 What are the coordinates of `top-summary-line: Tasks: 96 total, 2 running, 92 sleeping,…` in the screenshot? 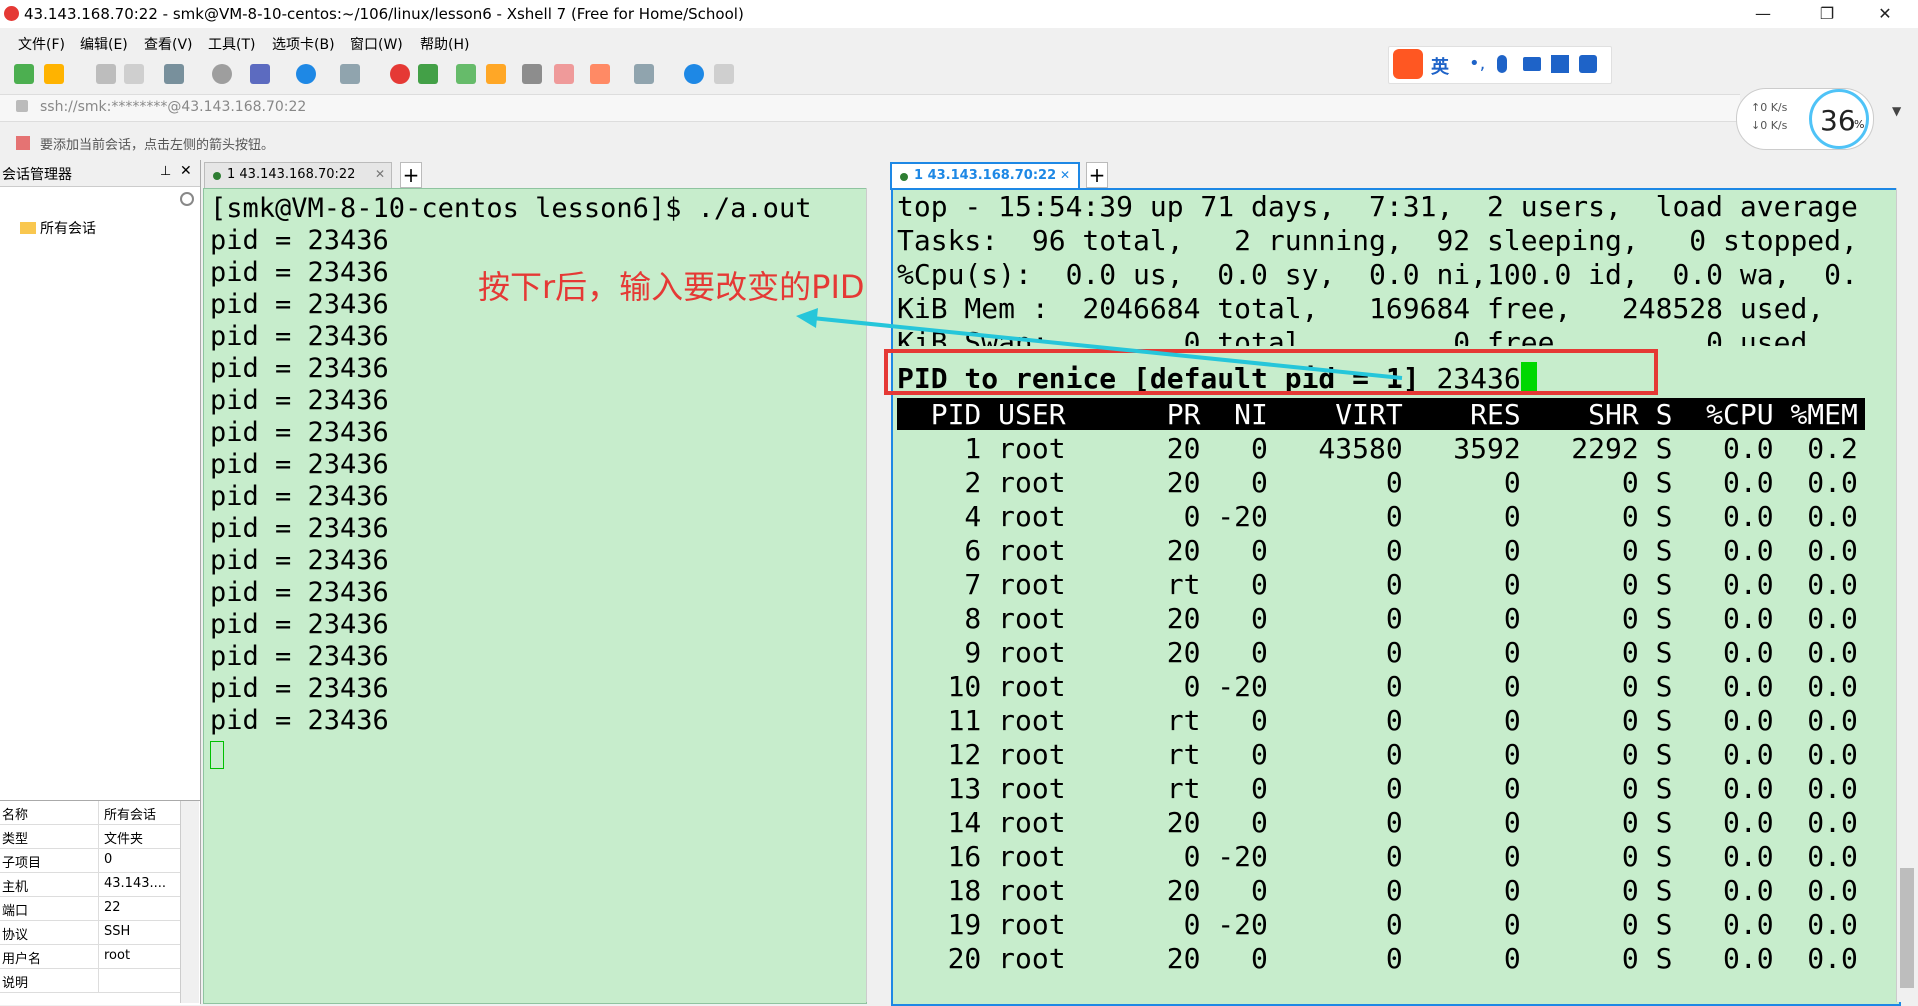 It's located at (1377, 240).